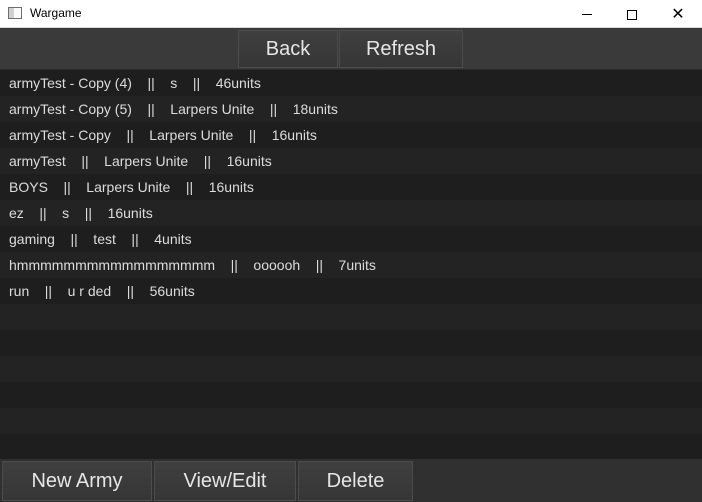 This screenshot has width=702, height=502. I want to click on minimize-icon, so click(587, 14).